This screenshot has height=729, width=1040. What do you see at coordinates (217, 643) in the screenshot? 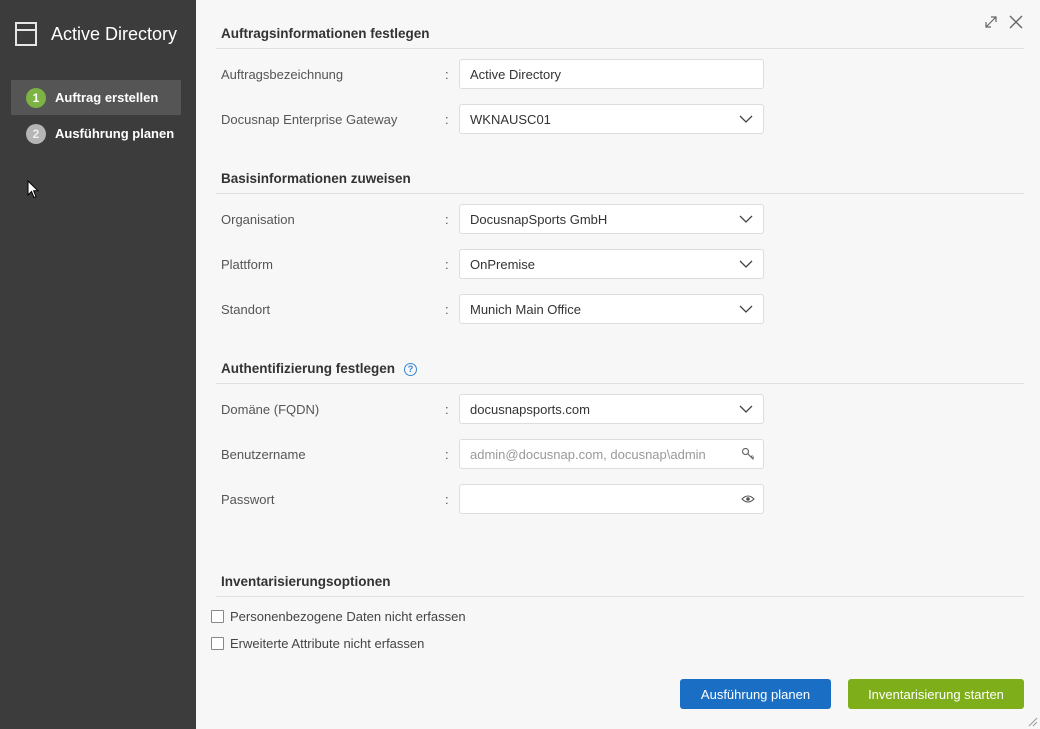
I see `extended-attributes-checkbox` at bounding box center [217, 643].